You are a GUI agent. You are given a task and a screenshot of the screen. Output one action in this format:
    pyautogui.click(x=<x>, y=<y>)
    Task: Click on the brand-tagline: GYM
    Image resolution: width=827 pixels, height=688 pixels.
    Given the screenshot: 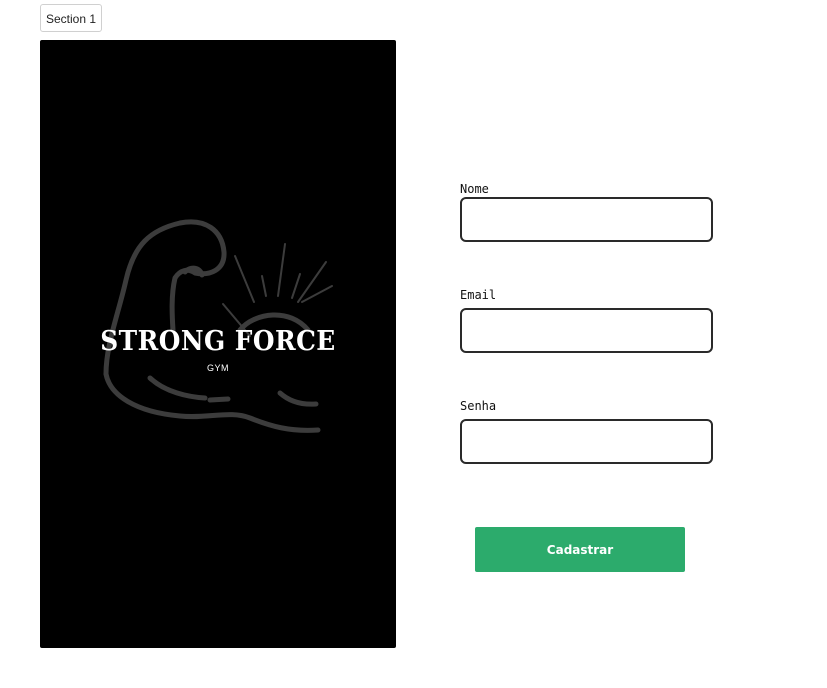 What is the action you would take?
    pyautogui.click(x=217, y=368)
    